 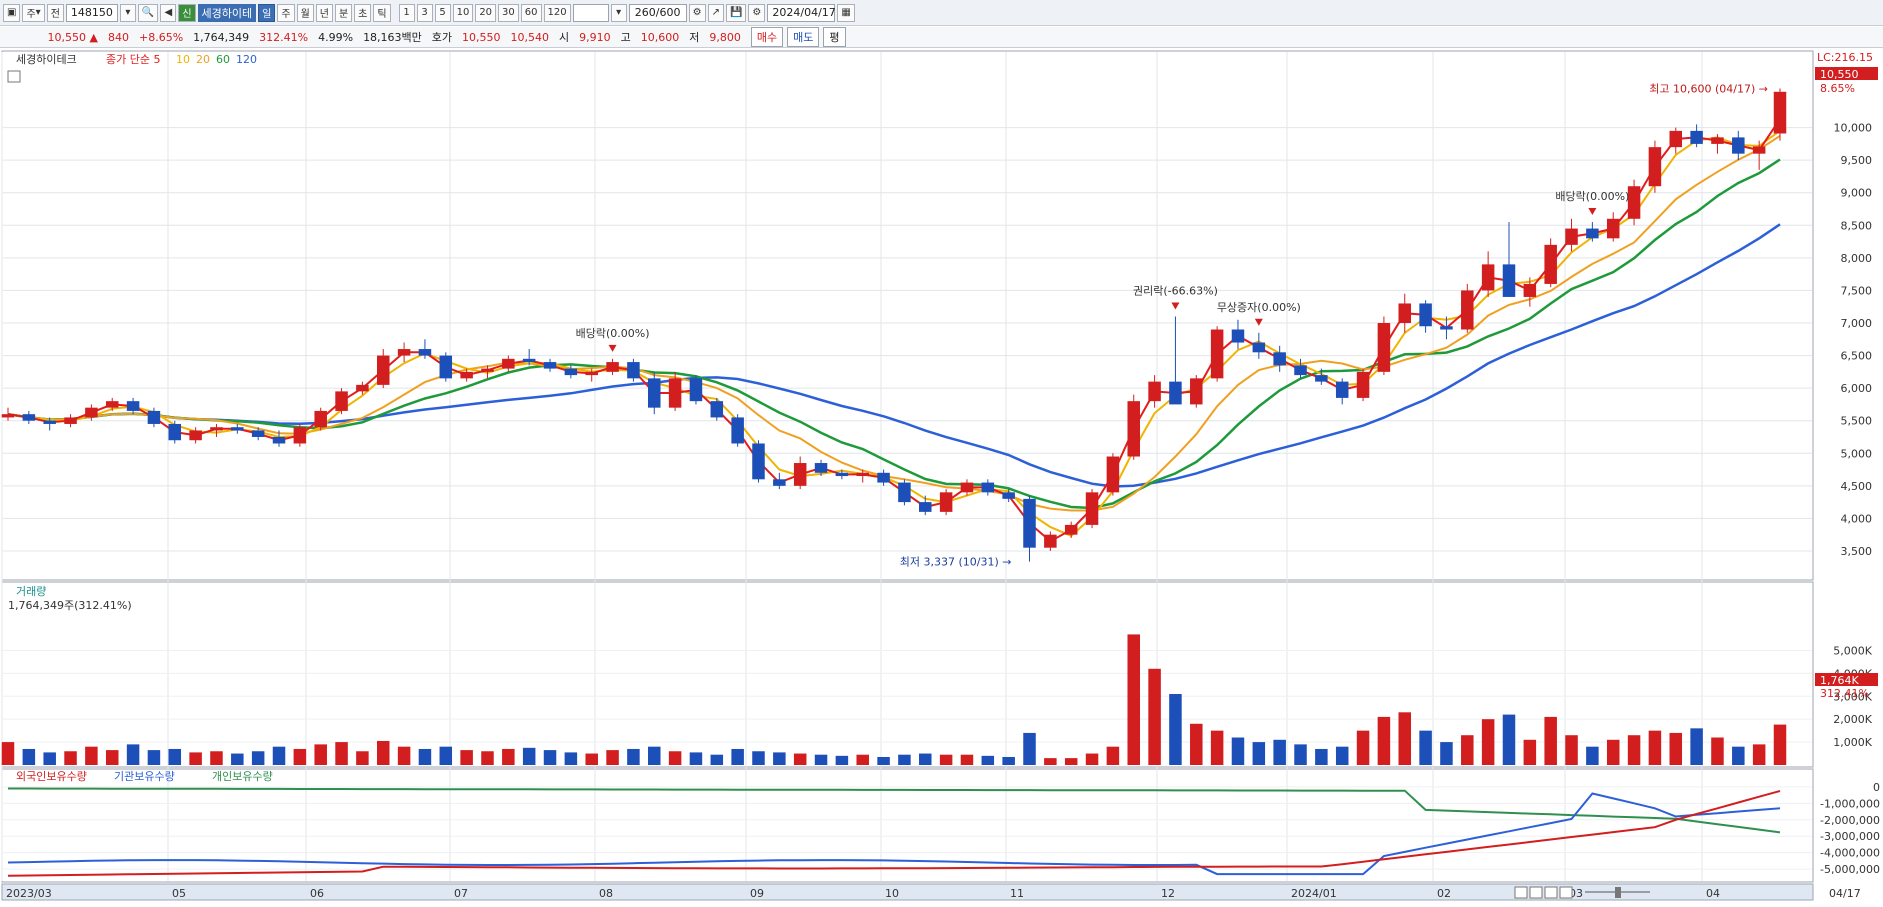 I want to click on tf-minute: 분, so click(x=343, y=12).